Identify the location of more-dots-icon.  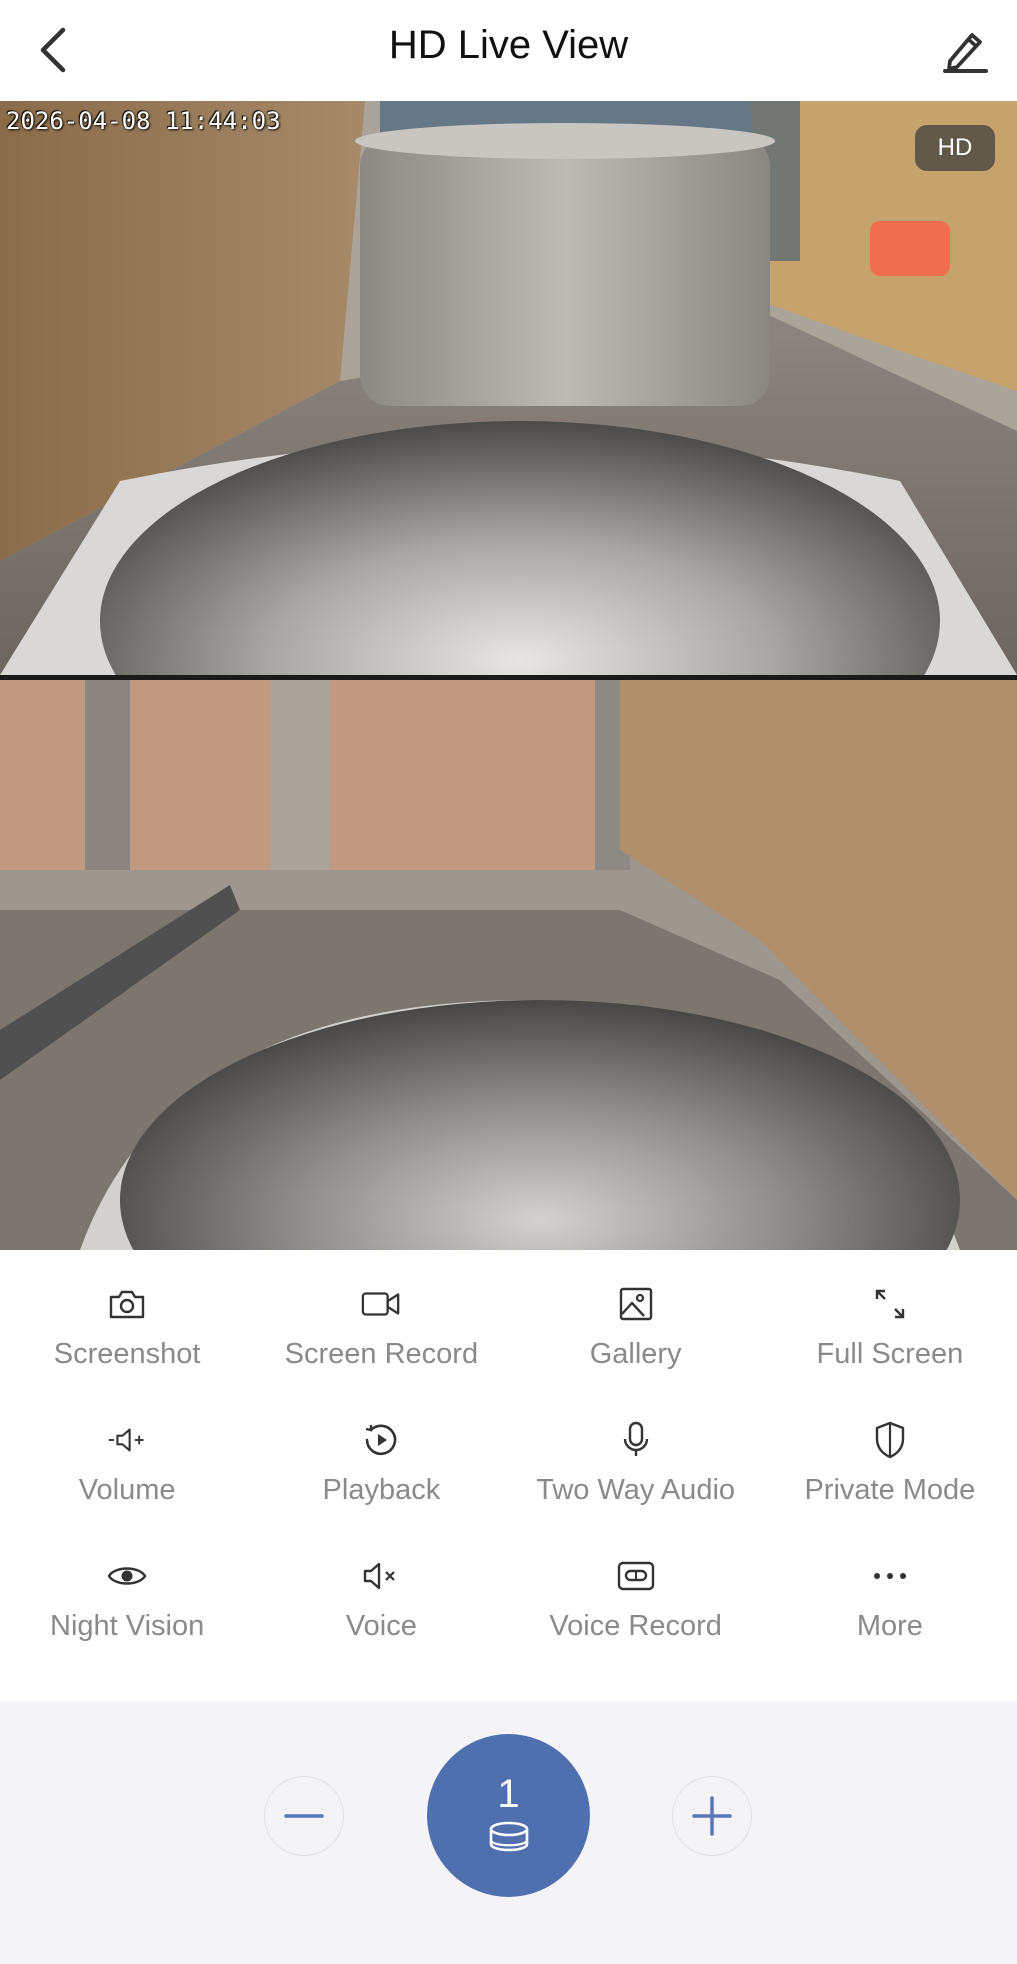
(889, 1576).